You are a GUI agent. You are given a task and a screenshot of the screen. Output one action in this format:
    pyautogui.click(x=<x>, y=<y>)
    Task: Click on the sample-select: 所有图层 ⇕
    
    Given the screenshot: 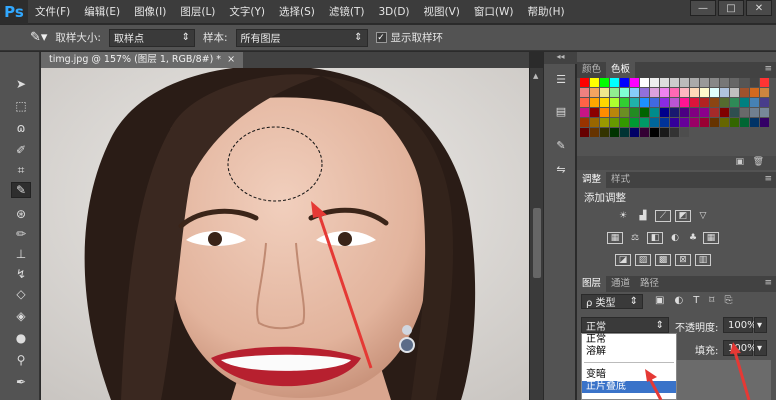 What is the action you would take?
    pyautogui.click(x=301, y=37)
    